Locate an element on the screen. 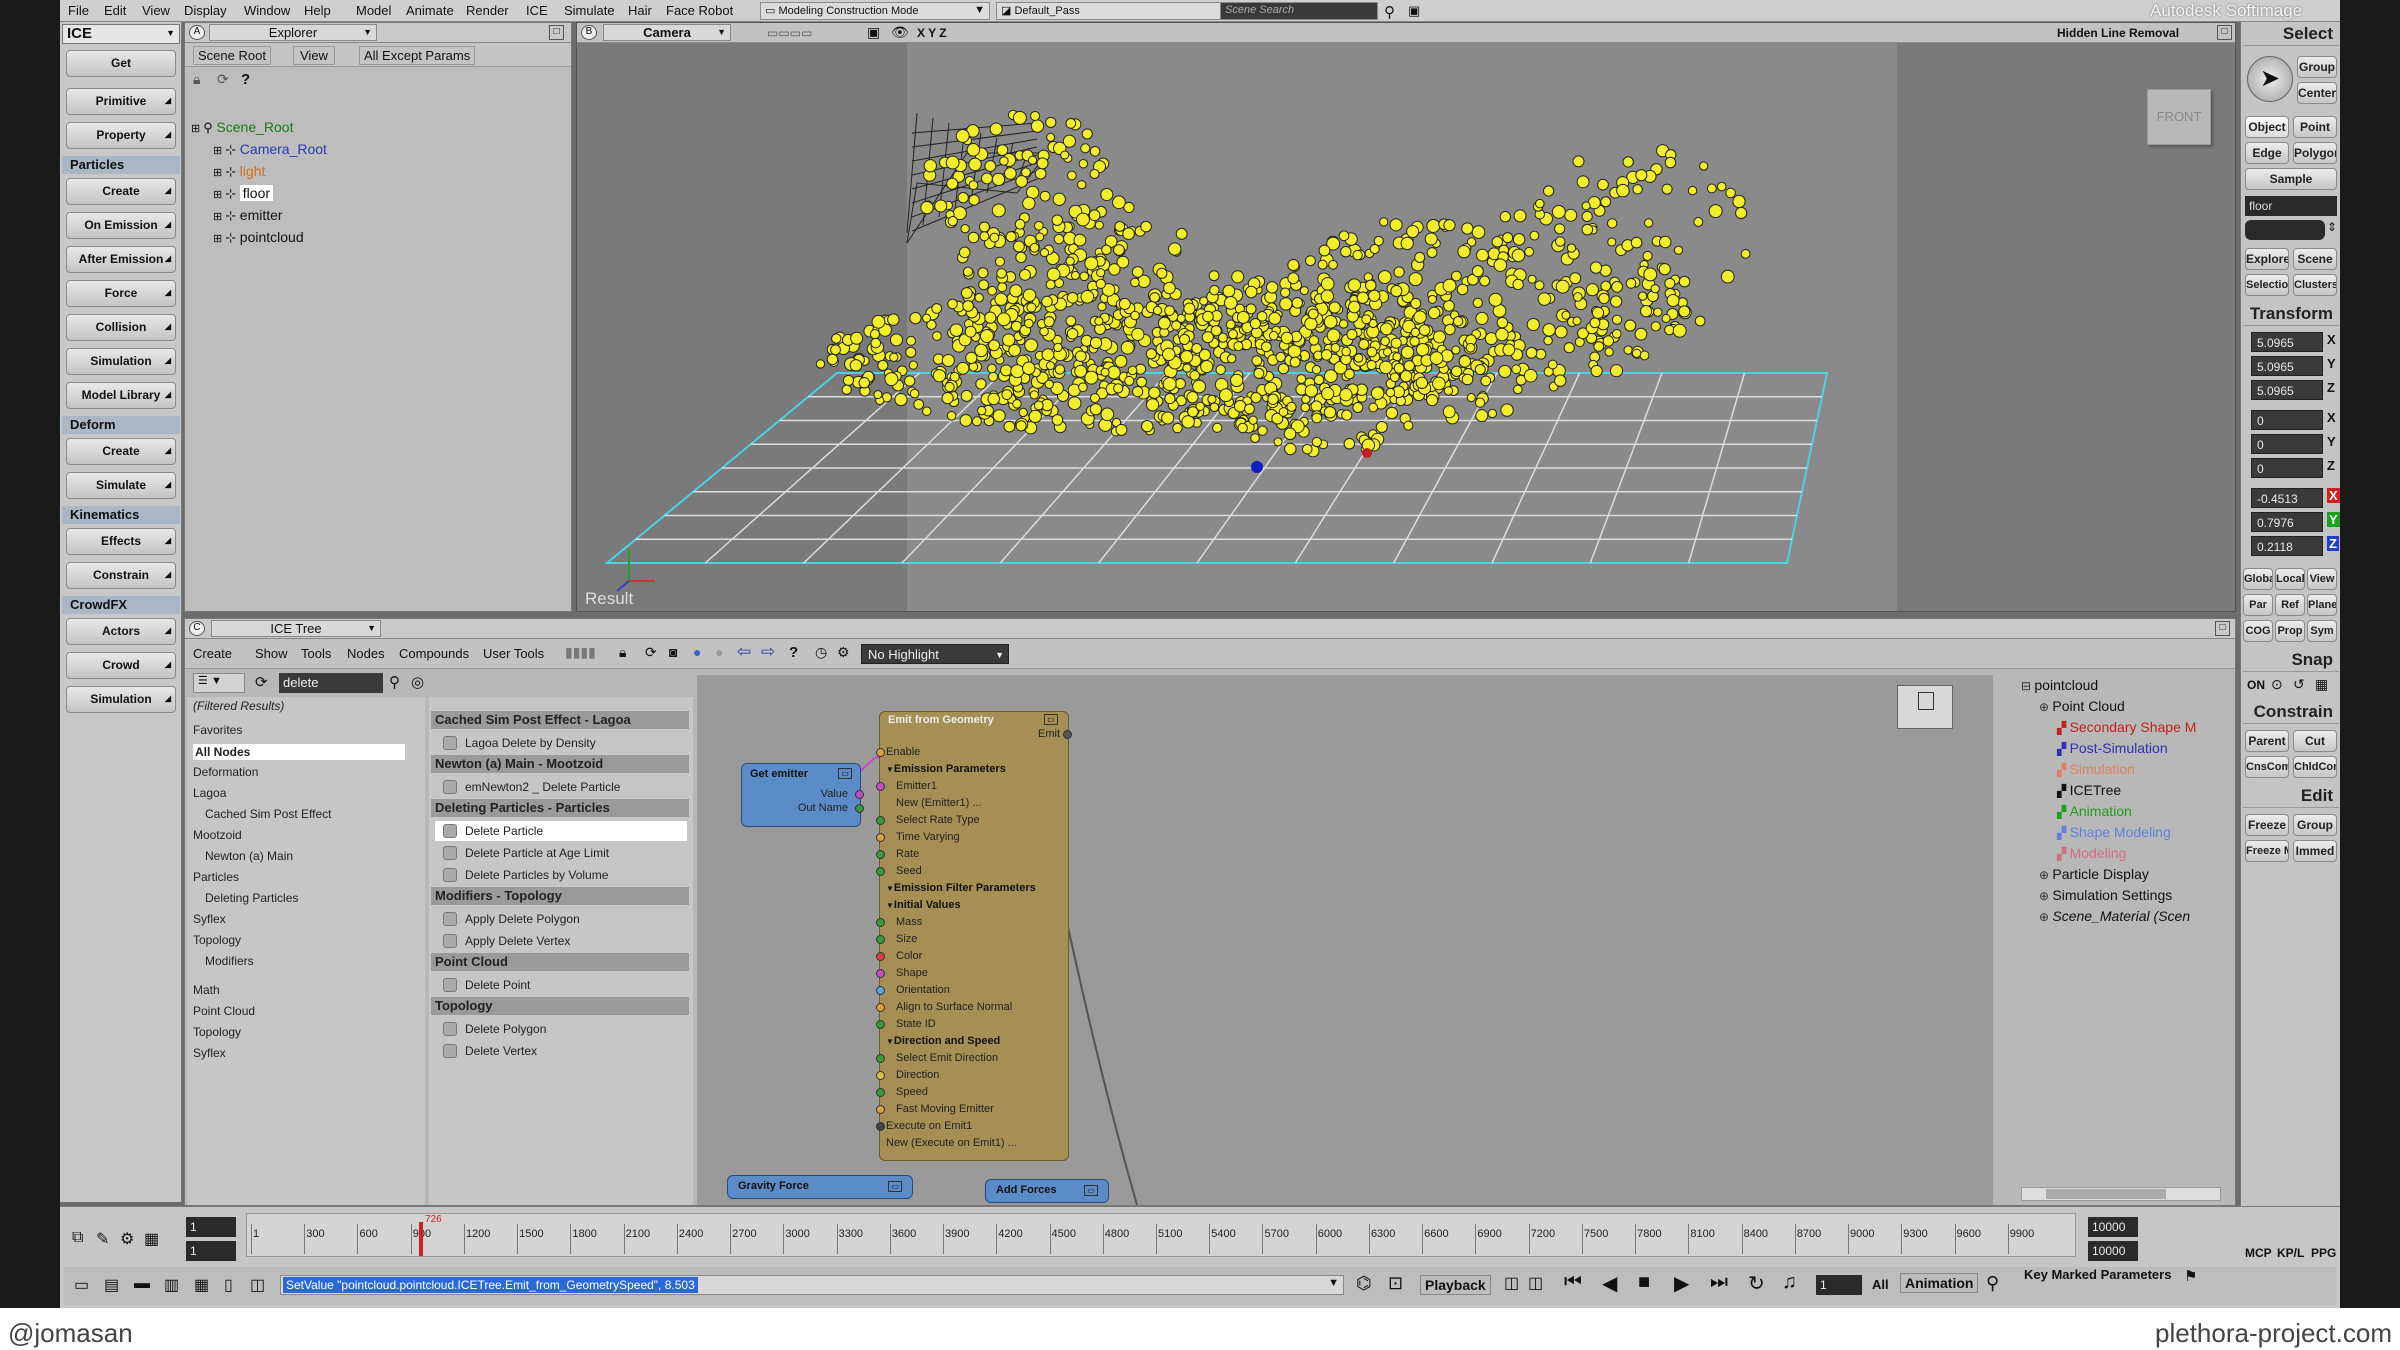 This screenshot has height=1350, width=2400. outliner-scrollbar is located at coordinates (2121, 1194).